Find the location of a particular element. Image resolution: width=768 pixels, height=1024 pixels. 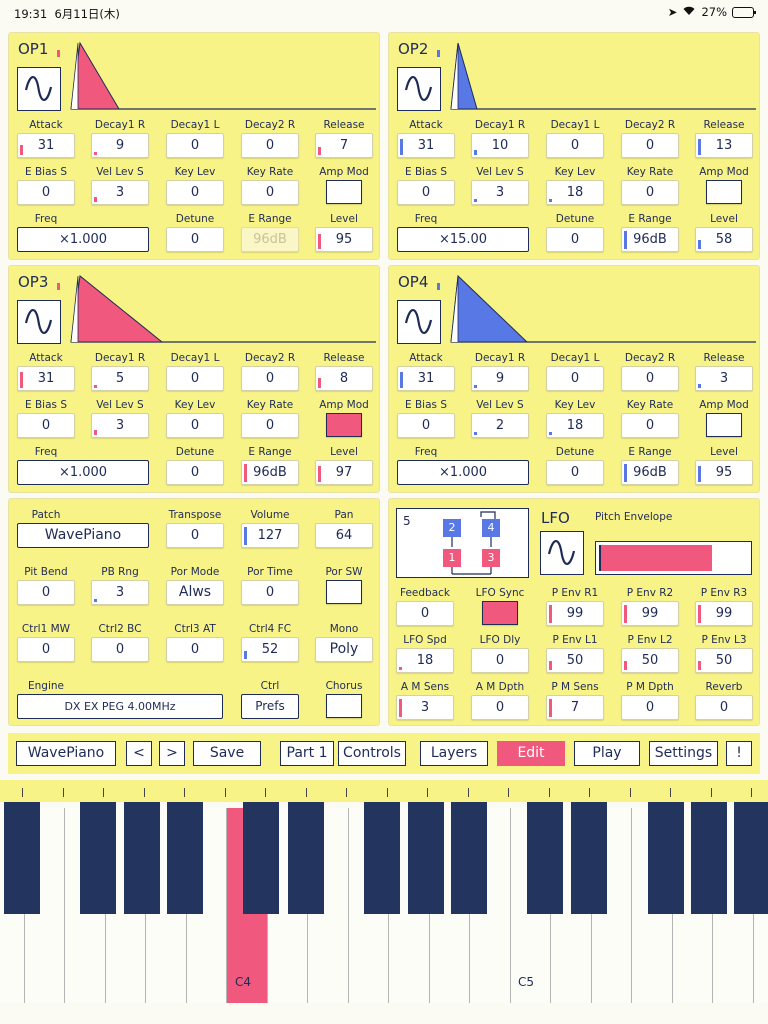

param-value-field: Poly is located at coordinates (344, 649).